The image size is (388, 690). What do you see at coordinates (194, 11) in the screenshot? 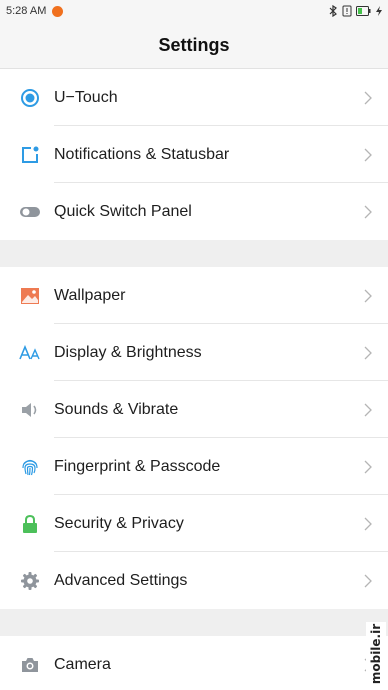
I see `status-bar: 5:28 AM` at bounding box center [194, 11].